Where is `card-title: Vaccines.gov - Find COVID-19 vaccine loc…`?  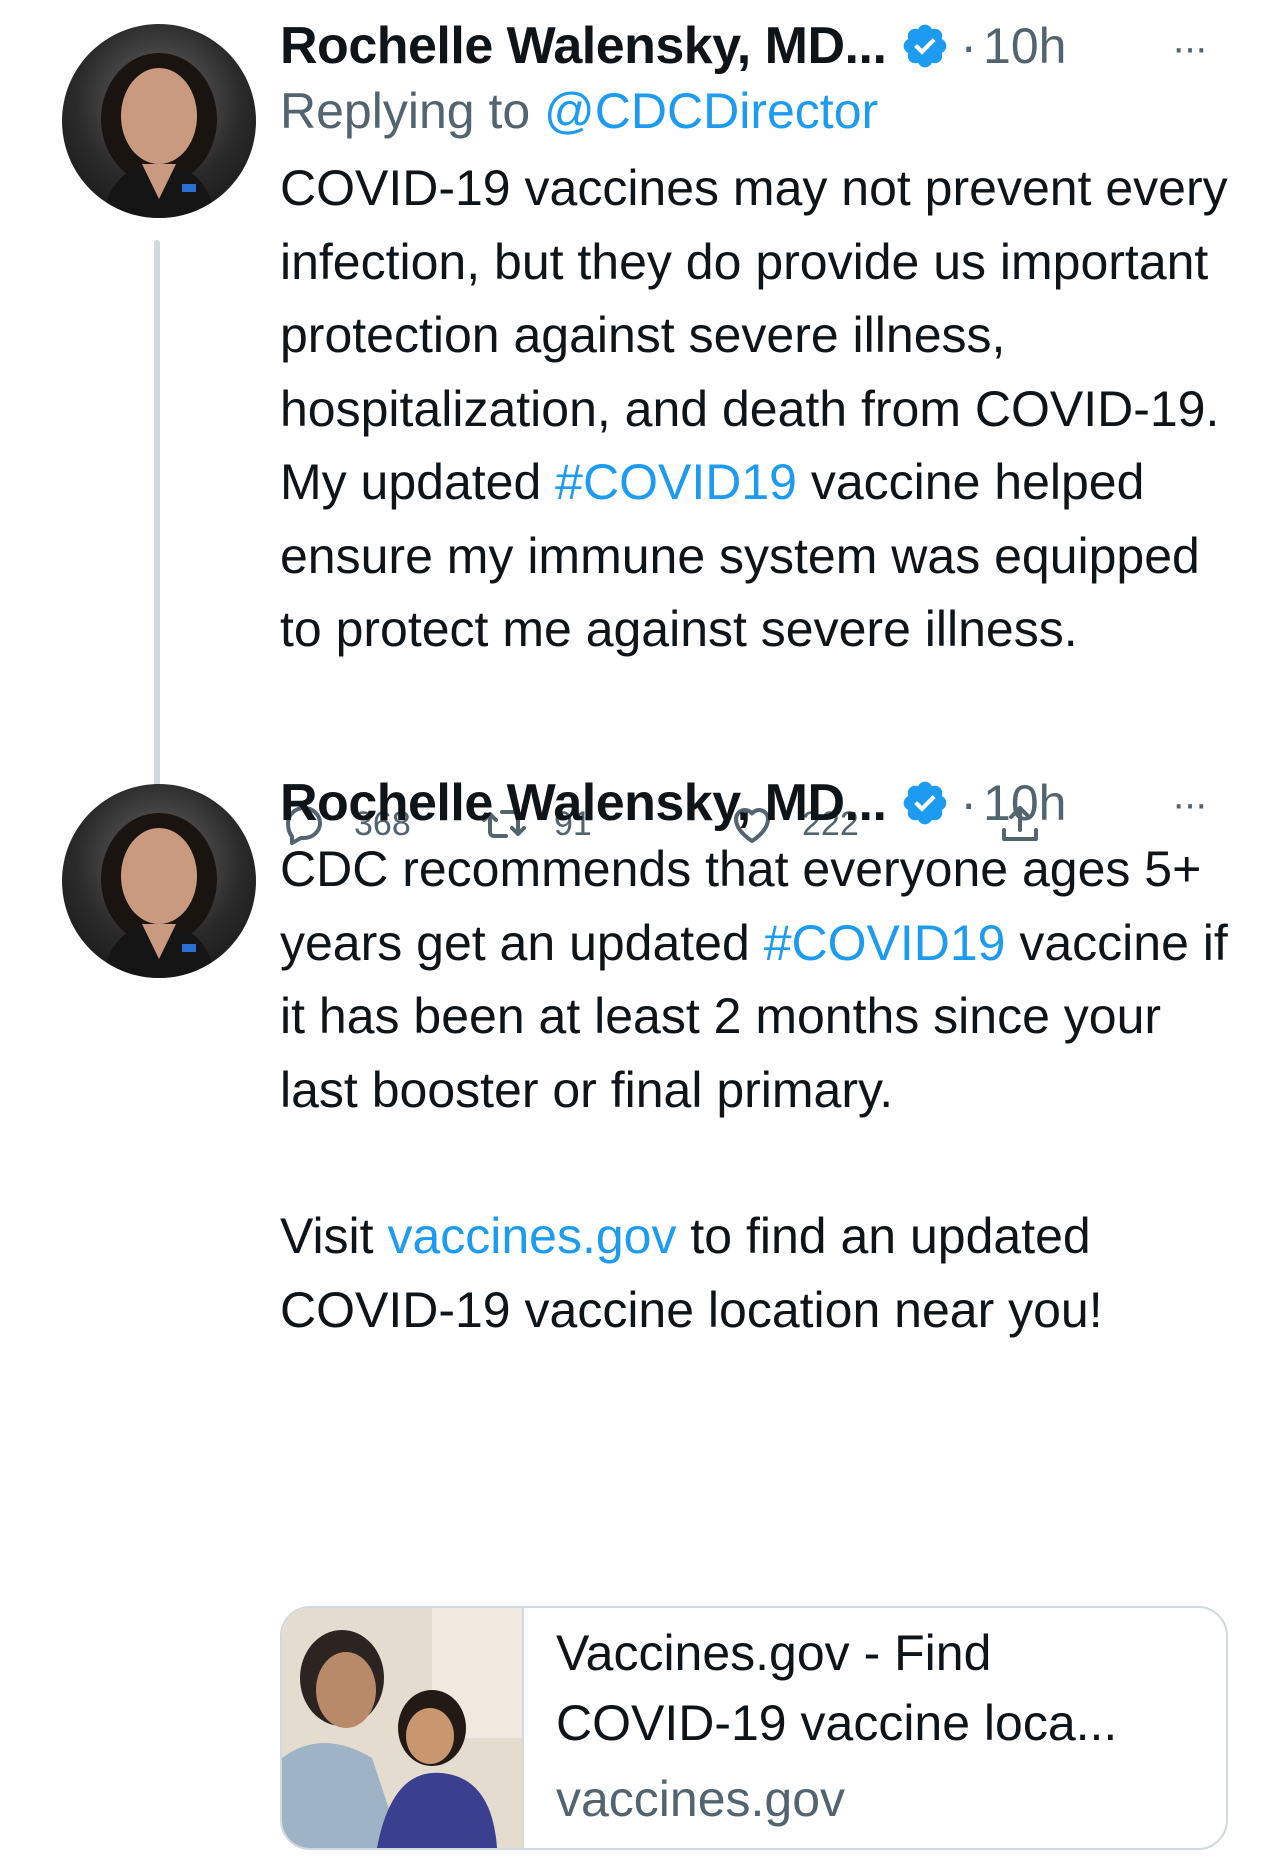
card-title: Vaccines.gov - Find COVID-19 vaccine loc… is located at coordinates (876, 1688).